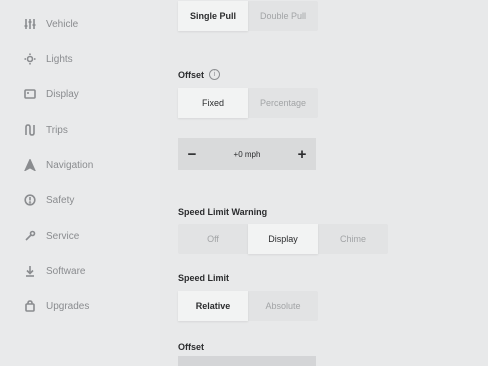 Image resolution: width=488 pixels, height=366 pixels. I want to click on speed-limit-label-text: Speed Limit, so click(204, 278).